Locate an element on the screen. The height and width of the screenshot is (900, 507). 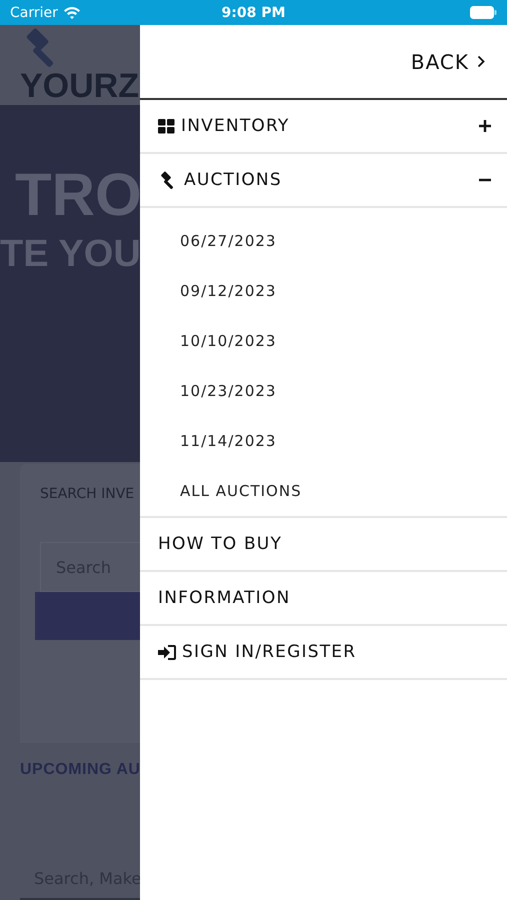
submenu-item: 09/12/2023 is located at coordinates (228, 291).